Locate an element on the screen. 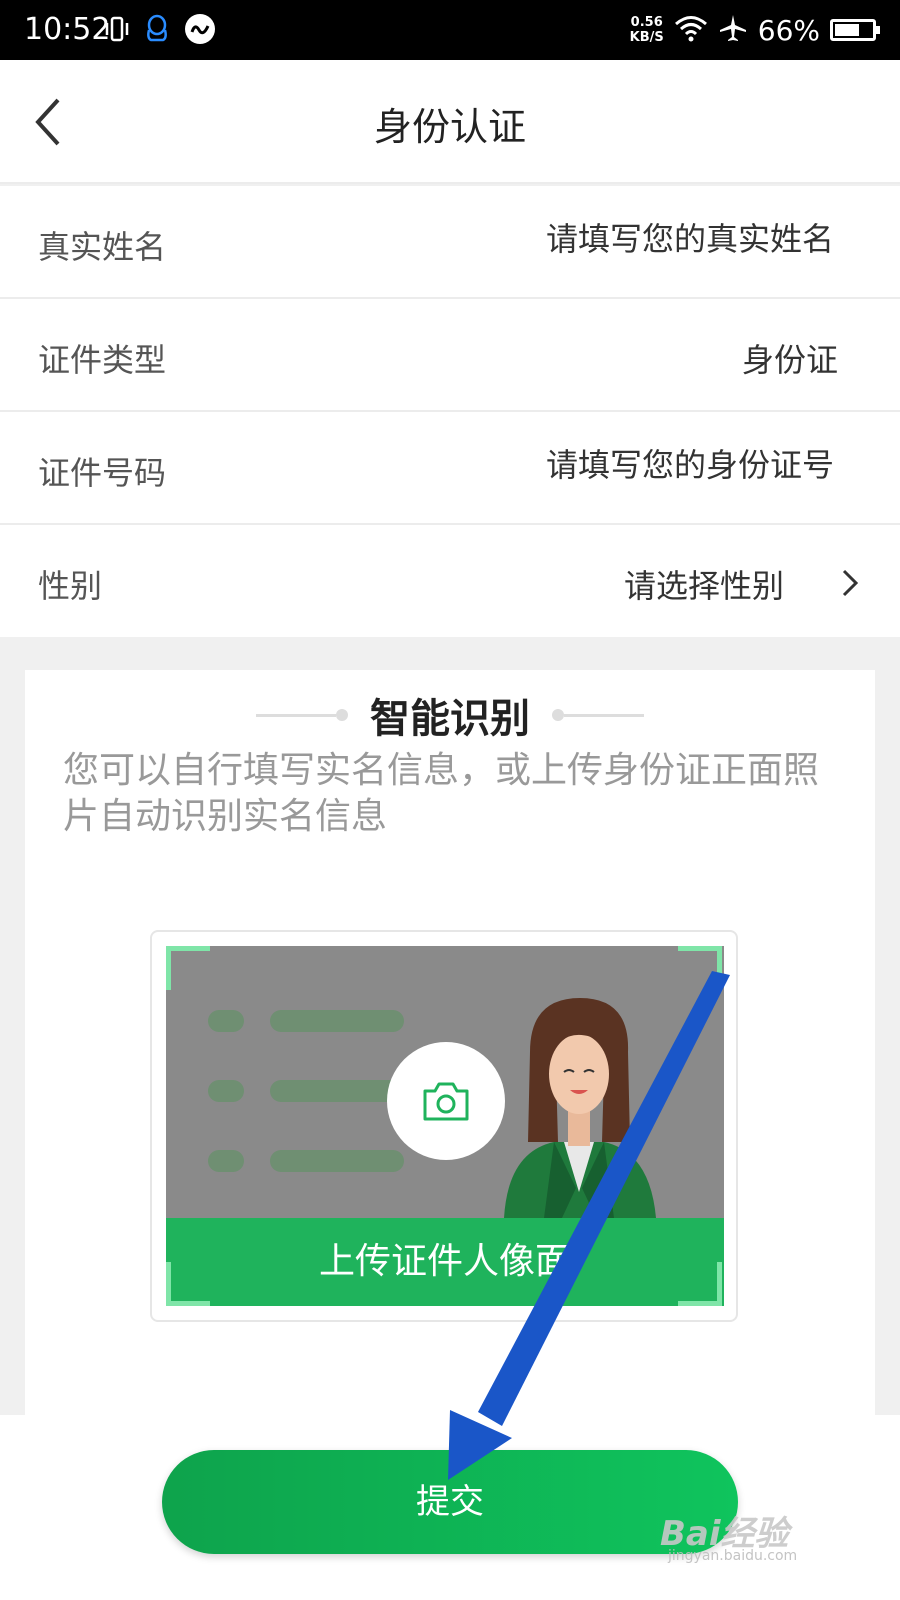  wifi-icon is located at coordinates (691, 30).